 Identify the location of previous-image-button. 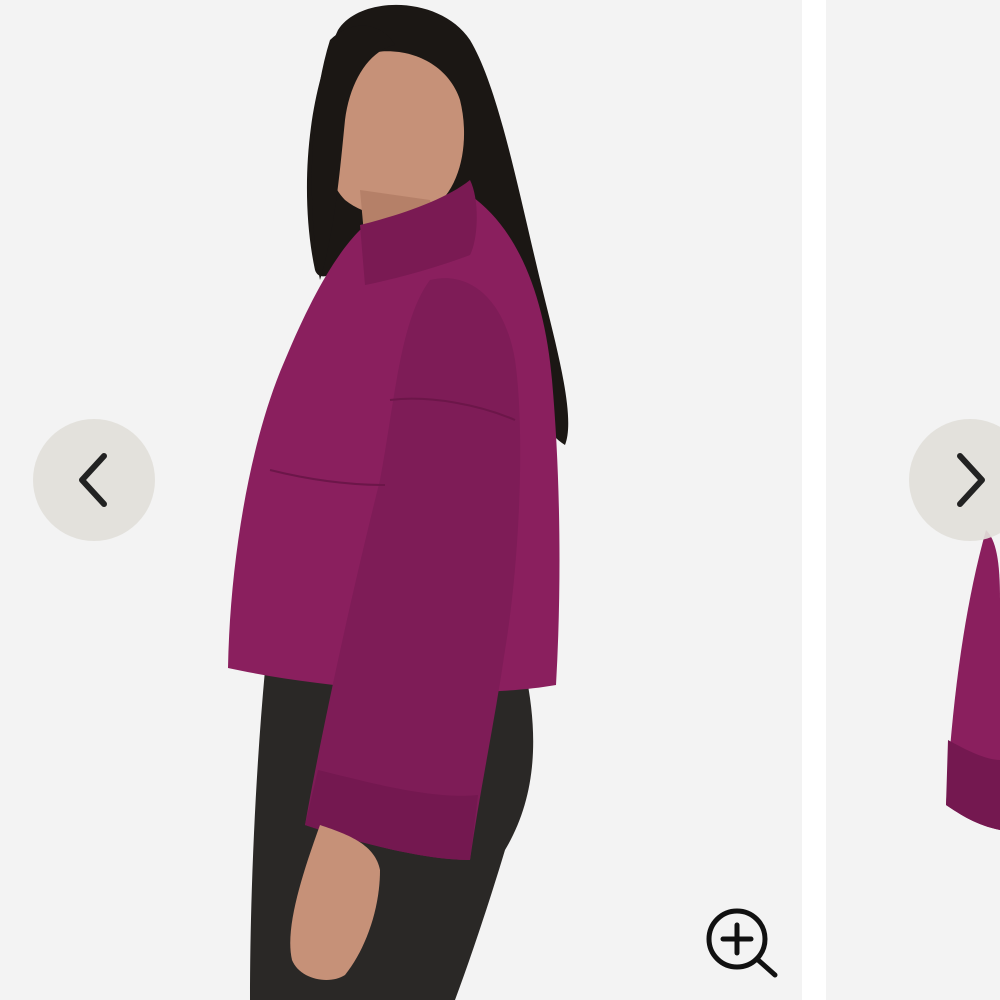
(94, 480).